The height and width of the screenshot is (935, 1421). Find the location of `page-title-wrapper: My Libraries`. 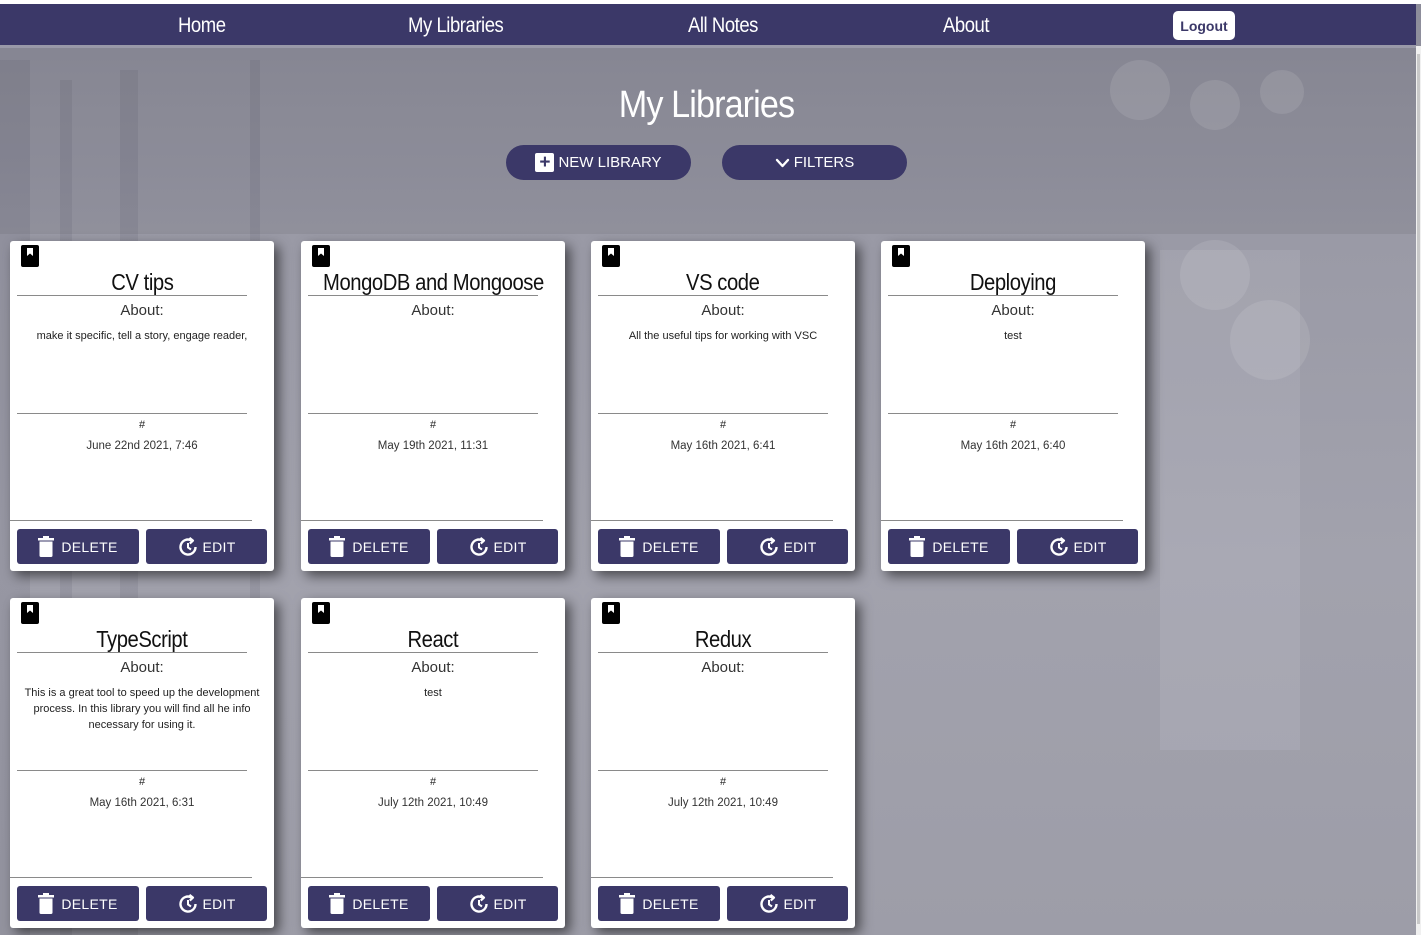

page-title-wrapper: My Libraries is located at coordinates (706, 105).